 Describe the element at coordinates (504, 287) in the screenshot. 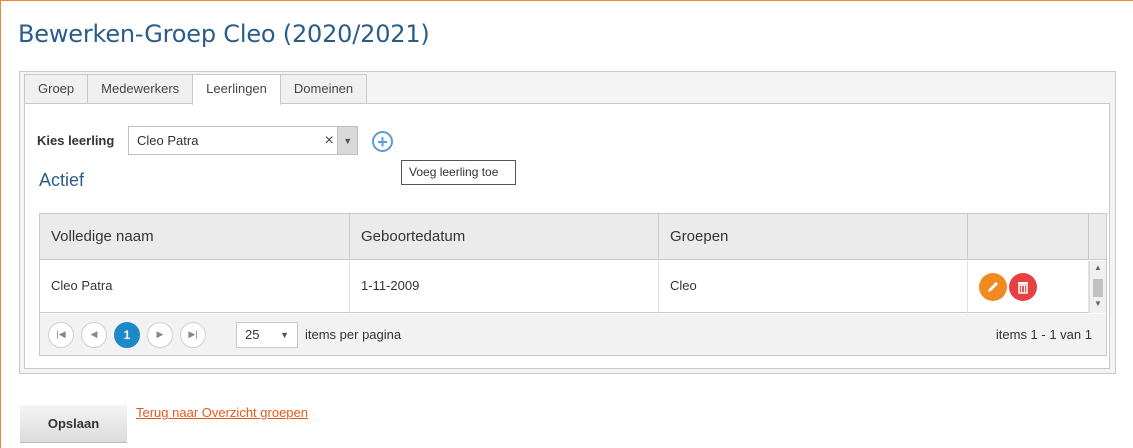

I see `cell-dob: 1-11-2009` at that location.